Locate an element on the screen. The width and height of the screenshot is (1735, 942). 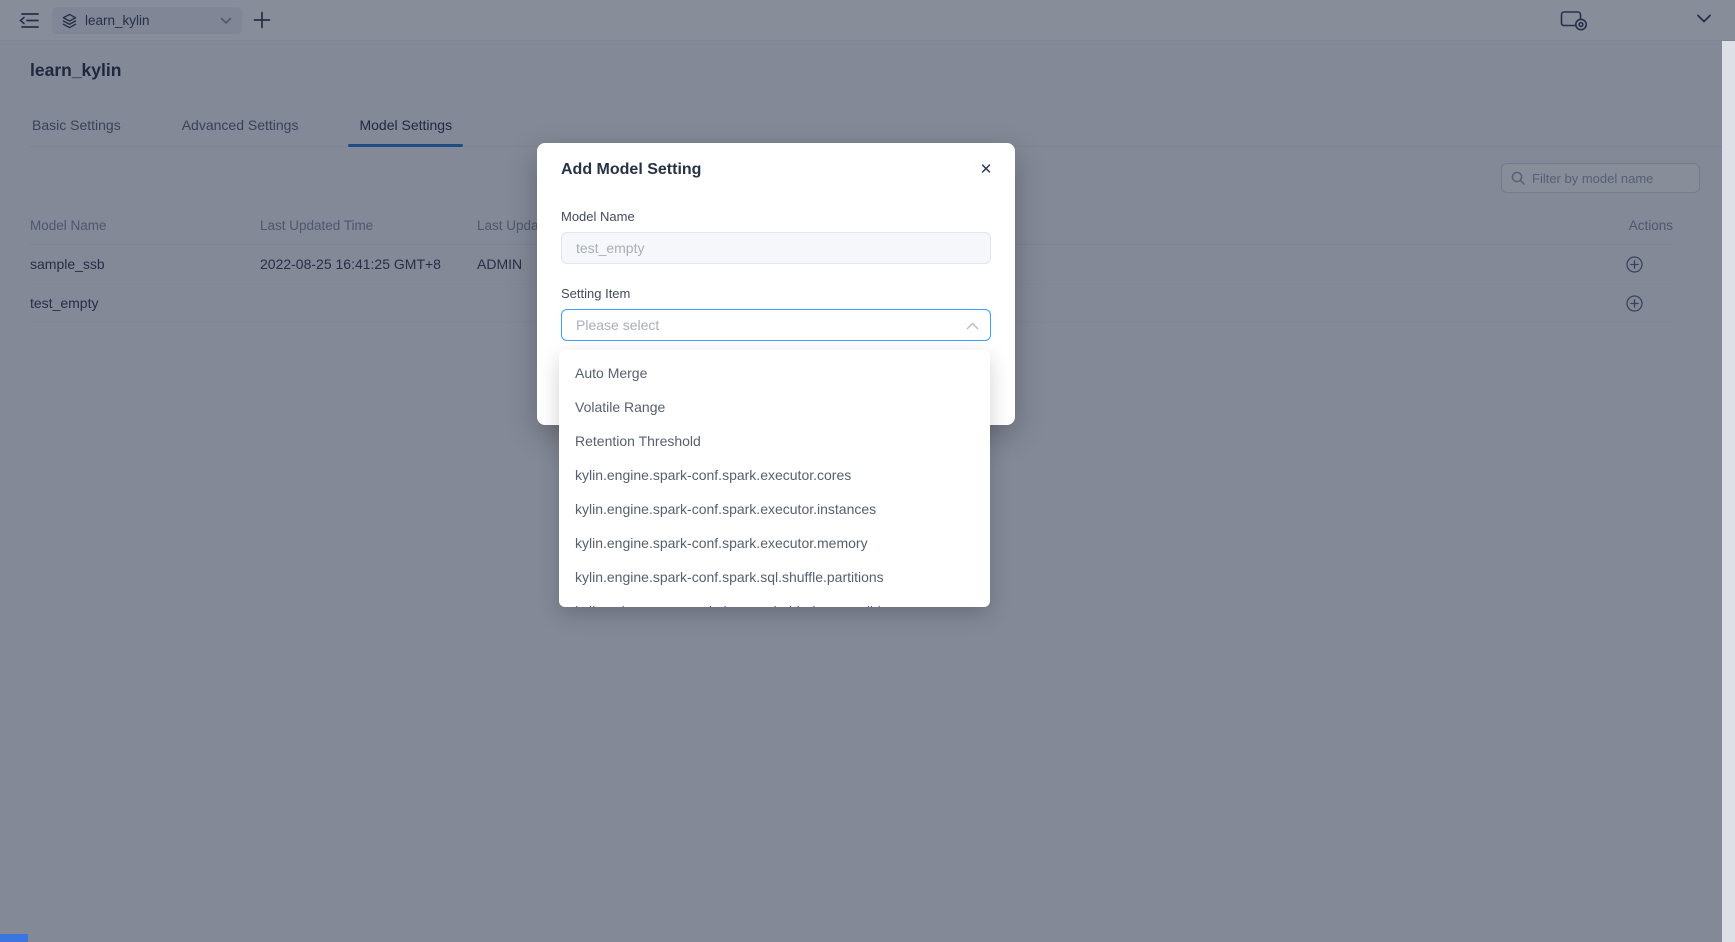
option-retention-threshold: Retention Threshold is located at coordinates (774, 441).